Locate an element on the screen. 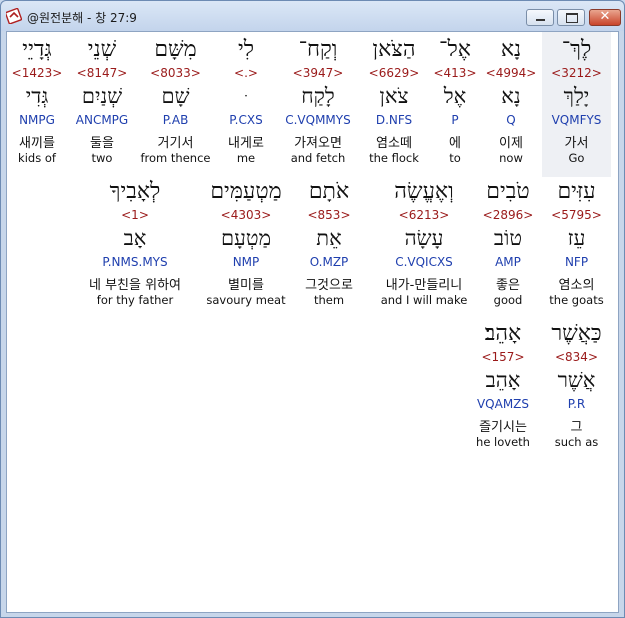 This screenshot has width=625, height=618. hebrew-word: עִזִּים is located at coordinates (576, 191).